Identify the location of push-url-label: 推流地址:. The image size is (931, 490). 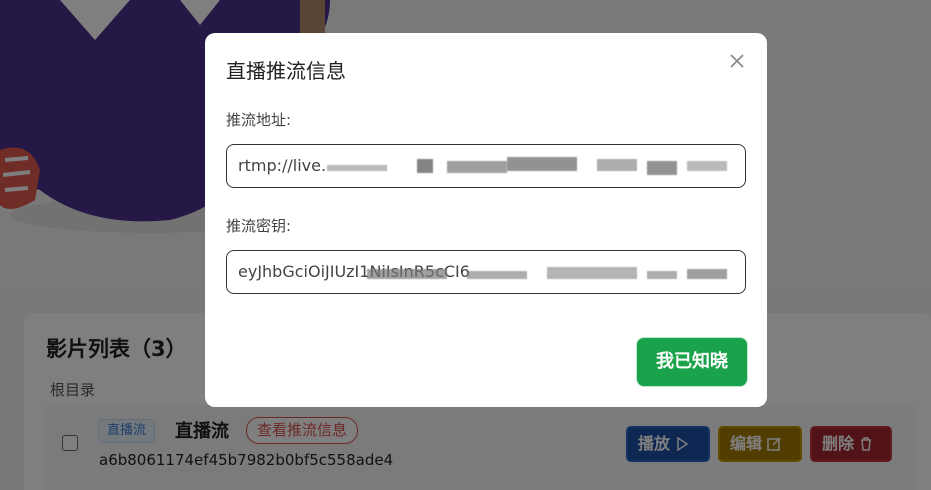
(259, 120).